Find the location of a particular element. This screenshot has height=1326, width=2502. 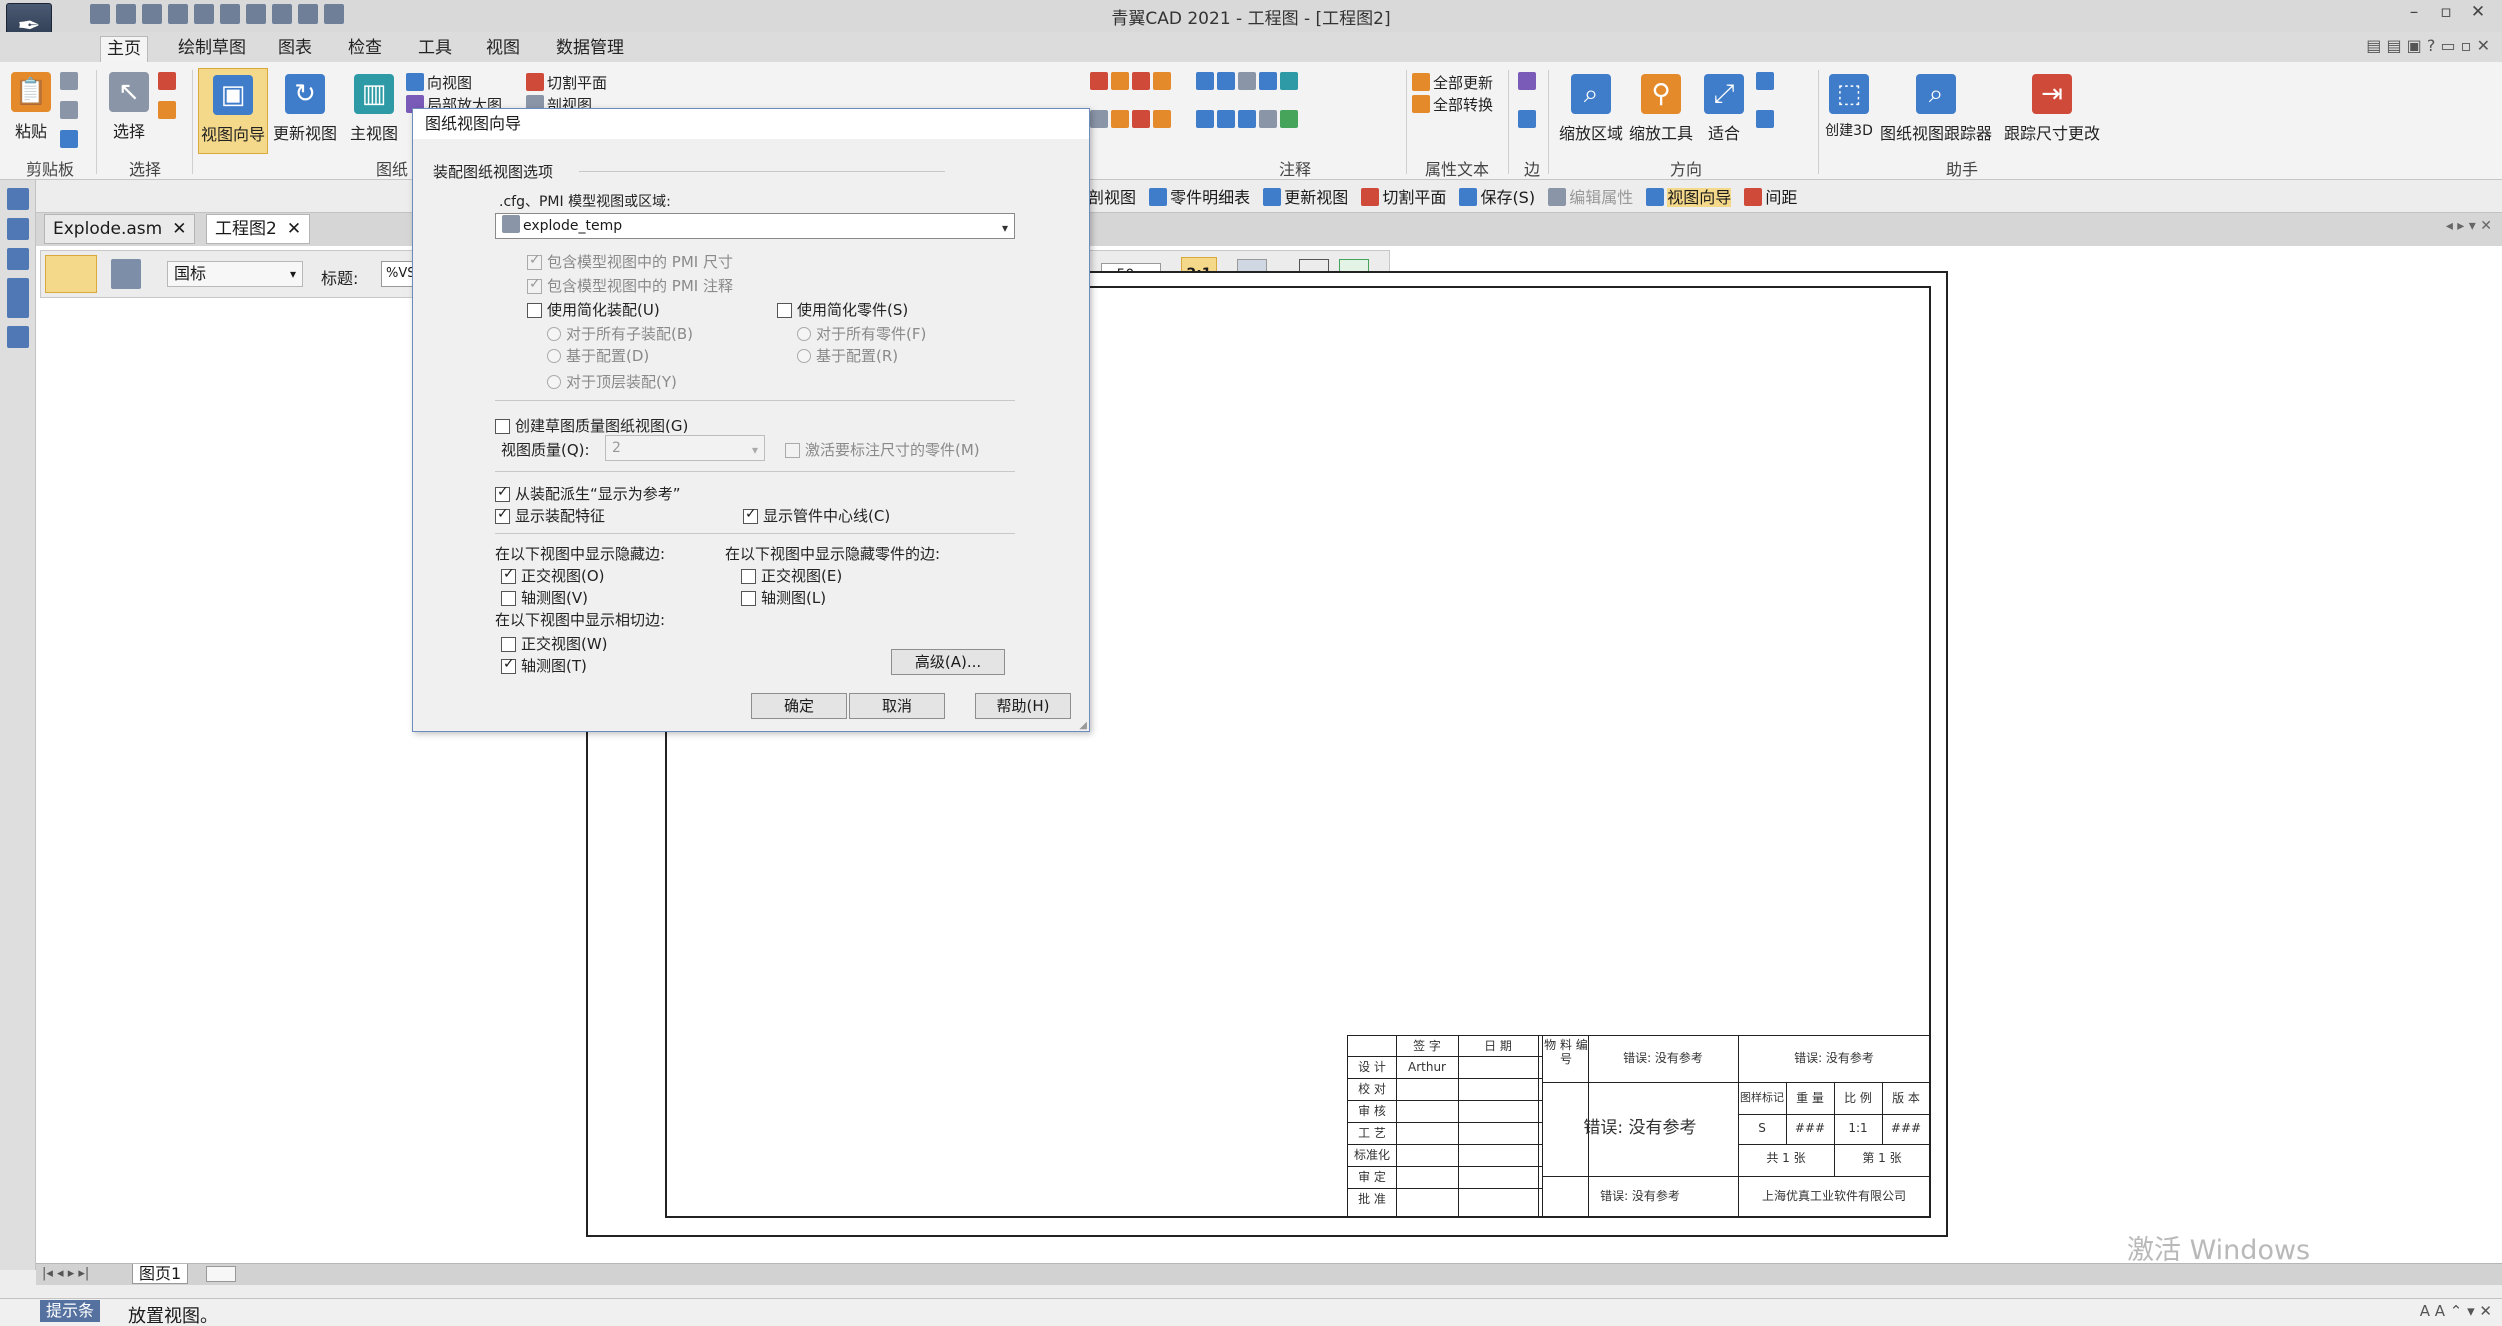

tab-home: 主页 is located at coordinates (124, 49).